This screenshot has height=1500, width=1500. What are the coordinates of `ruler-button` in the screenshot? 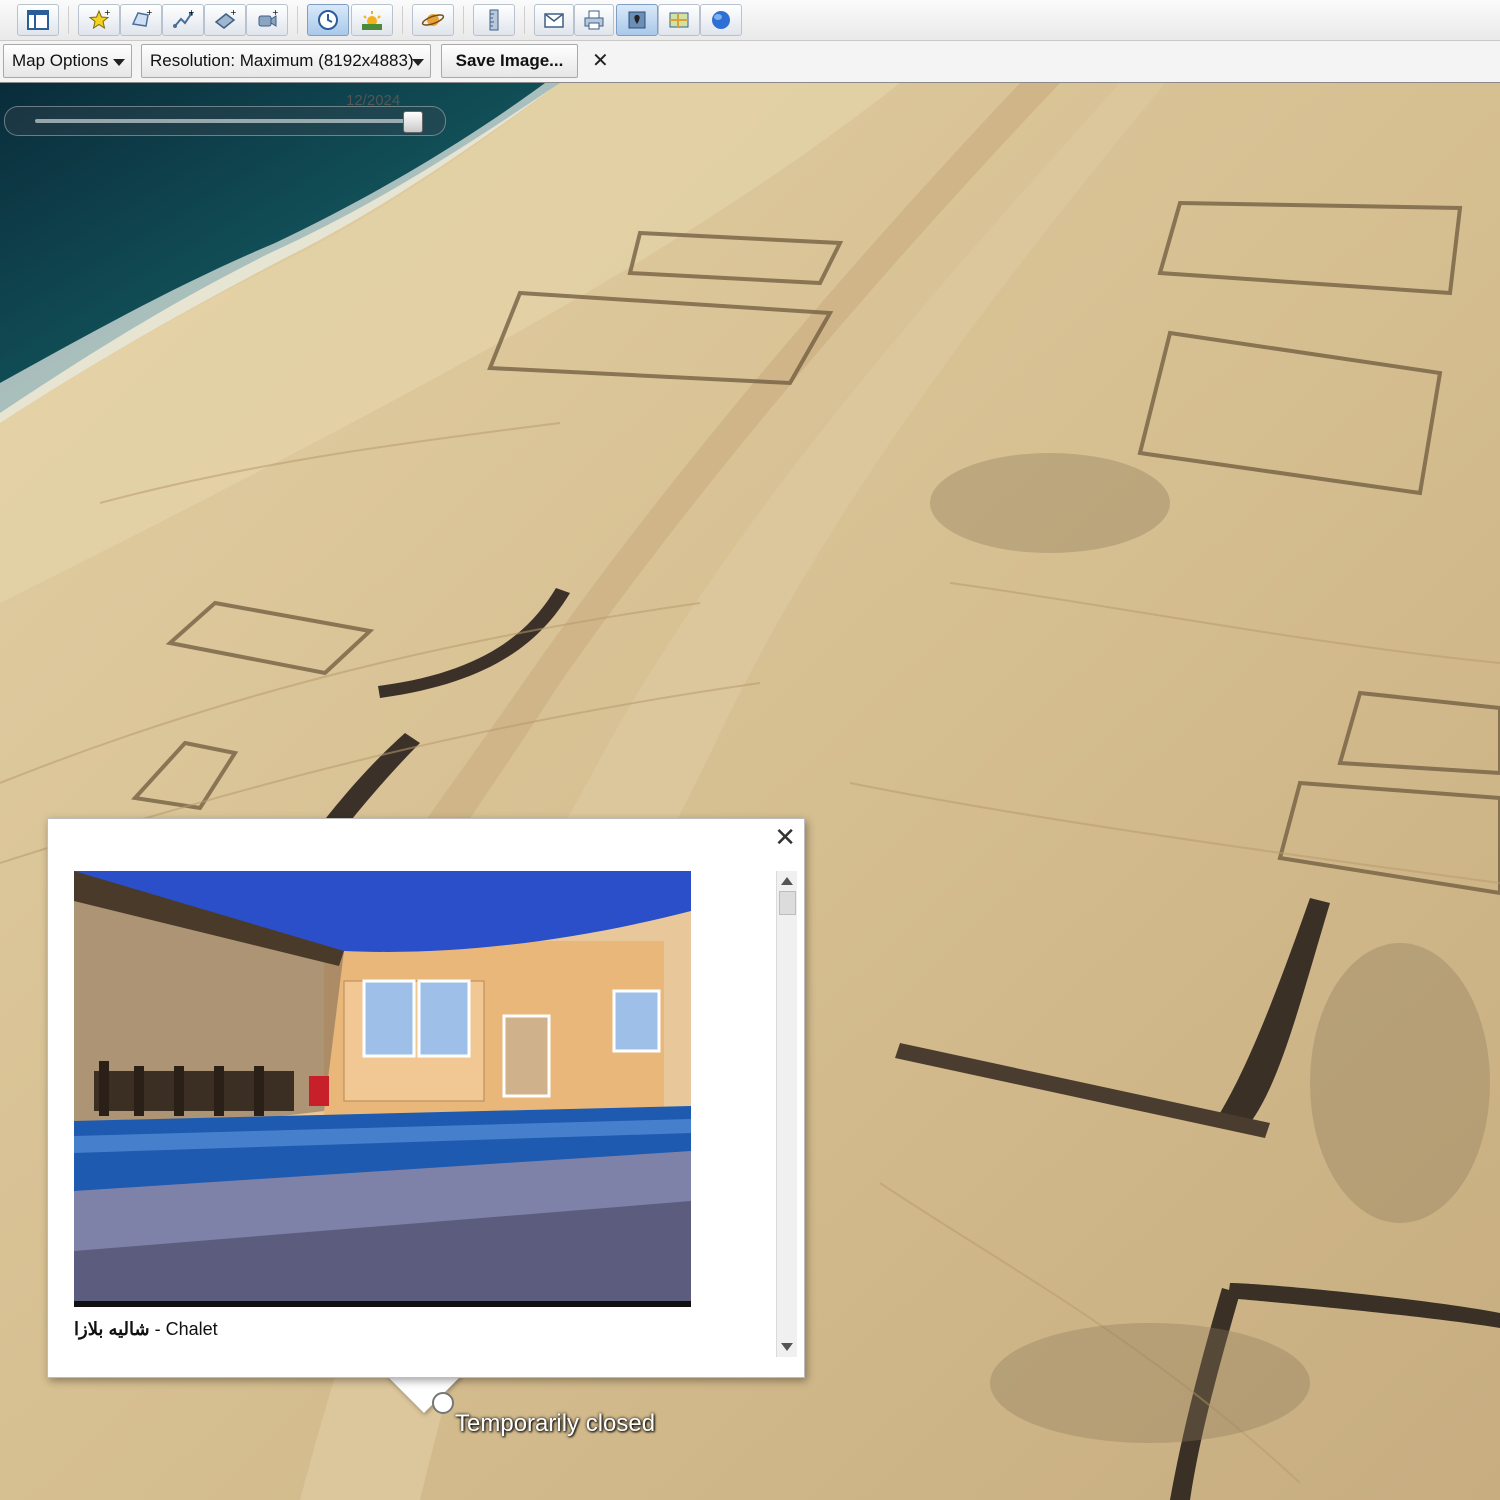 It's located at (494, 20).